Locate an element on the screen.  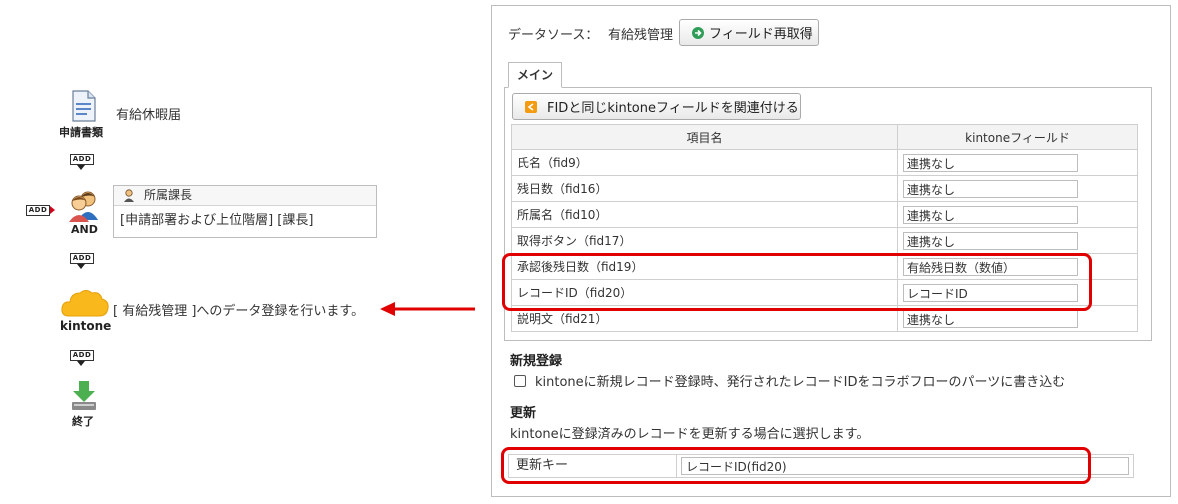
item-name: 所属名（fid10） is located at coordinates (704, 214).